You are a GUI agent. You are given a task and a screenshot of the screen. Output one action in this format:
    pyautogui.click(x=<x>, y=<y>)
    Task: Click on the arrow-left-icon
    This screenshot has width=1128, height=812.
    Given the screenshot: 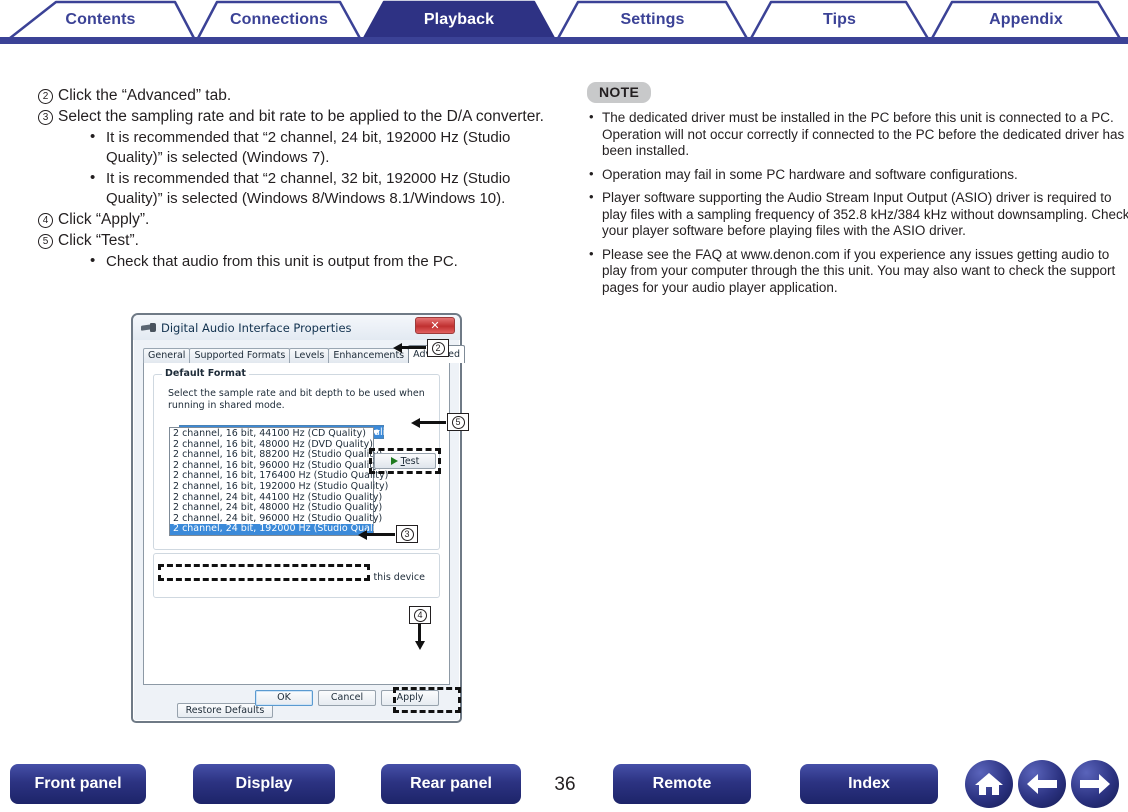 What is the action you would take?
    pyautogui.click(x=1042, y=784)
    